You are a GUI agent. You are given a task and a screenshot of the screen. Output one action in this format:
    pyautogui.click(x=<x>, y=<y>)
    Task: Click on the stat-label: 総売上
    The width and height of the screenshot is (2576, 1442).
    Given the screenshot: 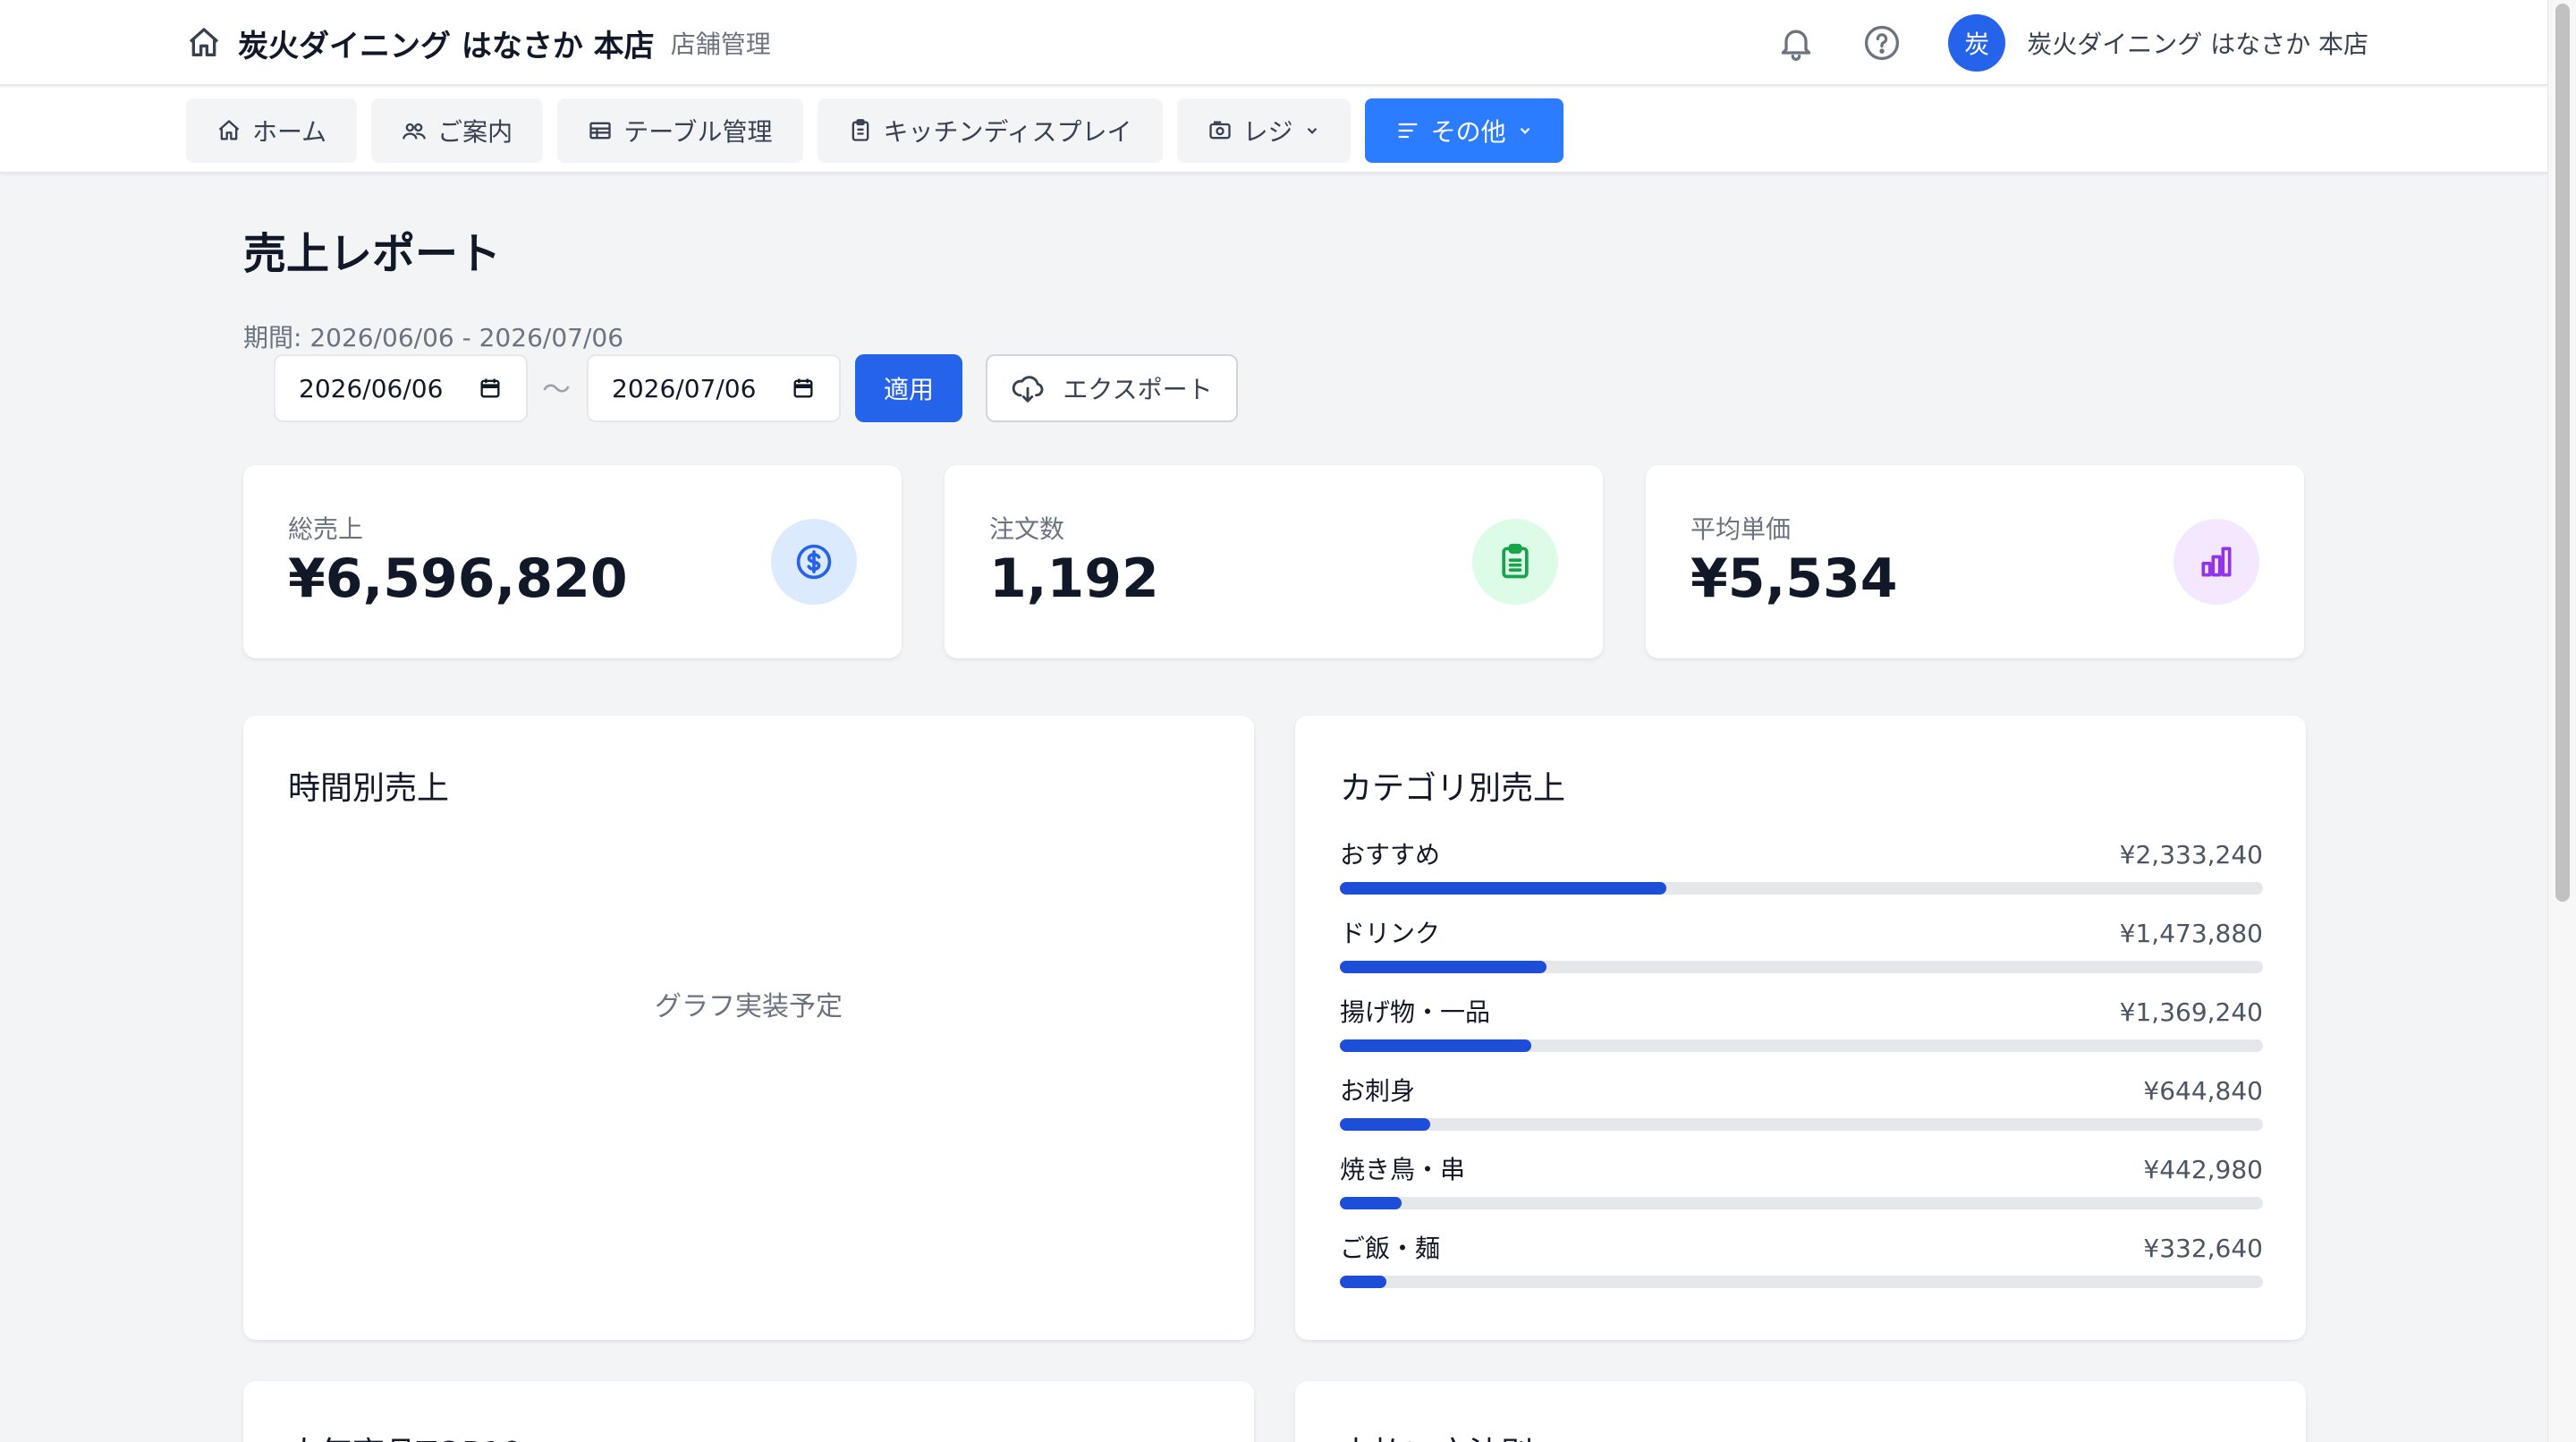 What is the action you would take?
    pyautogui.click(x=326, y=529)
    